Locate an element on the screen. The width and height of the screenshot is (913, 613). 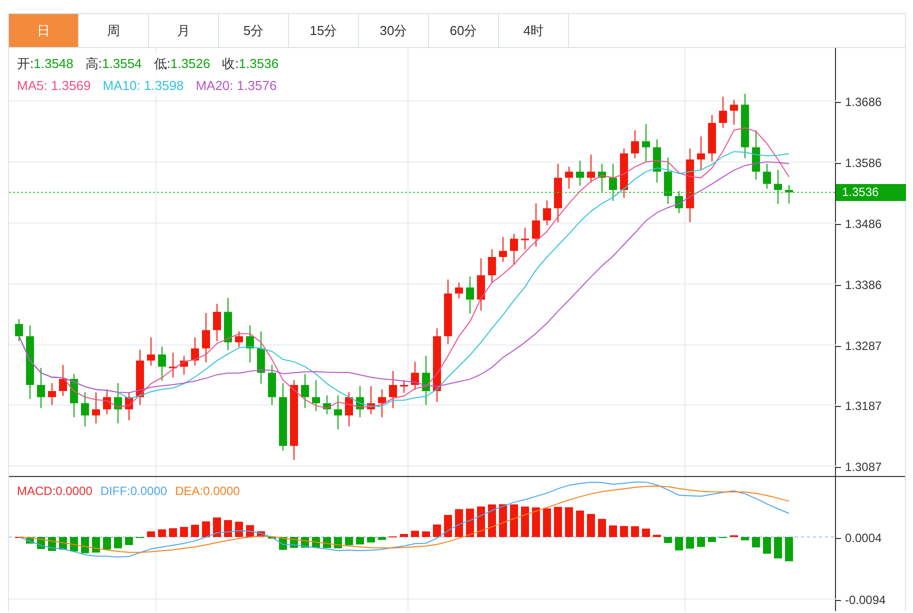
macd-legend-value: DEA:0.0000 is located at coordinates (207, 491).